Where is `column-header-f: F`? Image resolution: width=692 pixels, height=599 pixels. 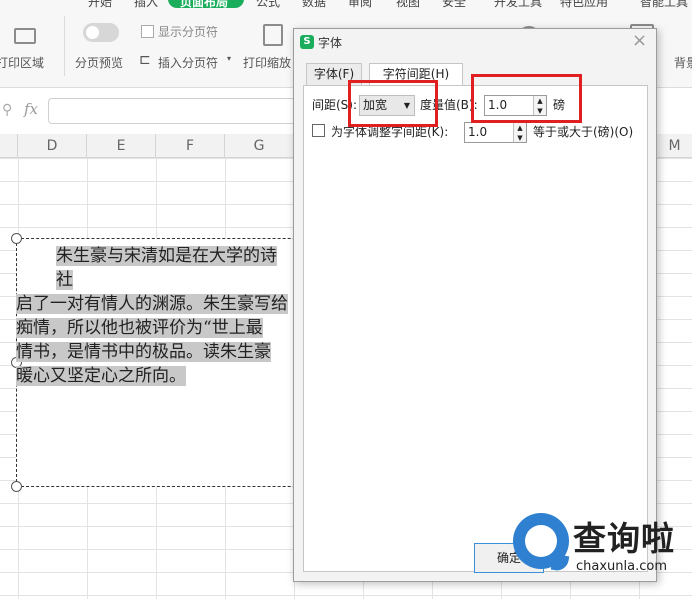 column-header-f: F is located at coordinates (190, 146).